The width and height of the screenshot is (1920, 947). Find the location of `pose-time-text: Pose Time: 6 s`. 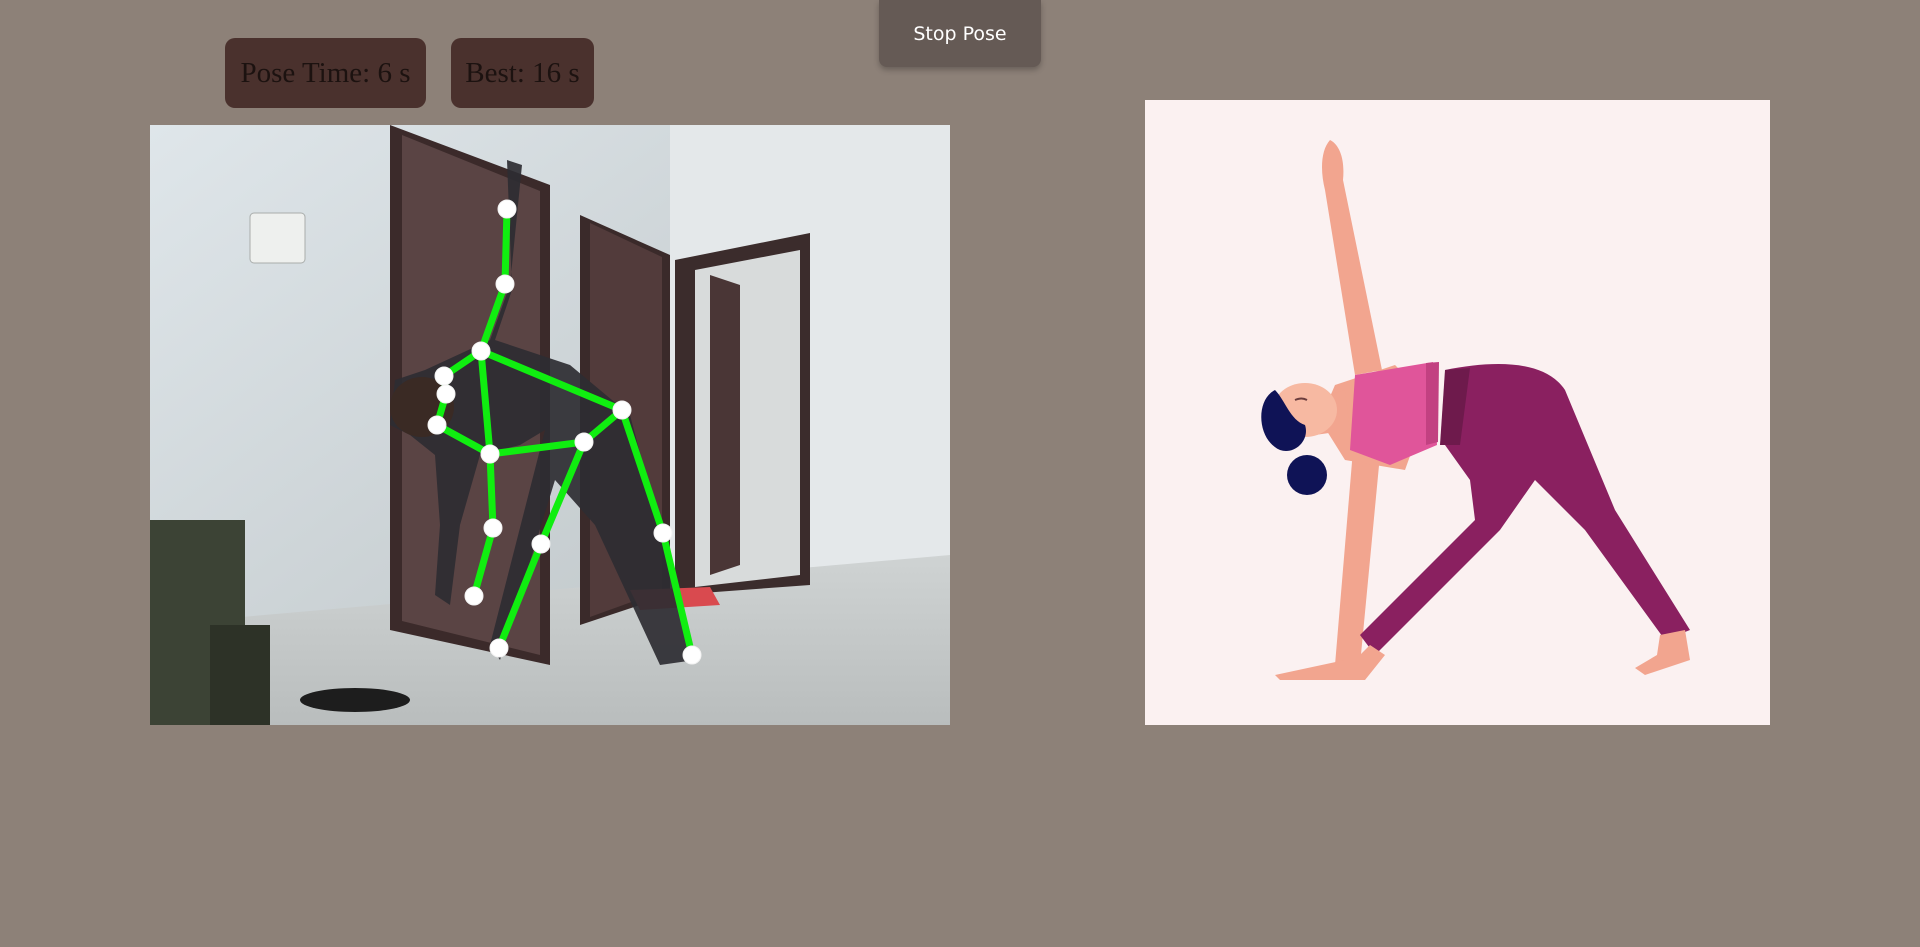

pose-time-text: Pose Time: 6 s is located at coordinates (325, 72).